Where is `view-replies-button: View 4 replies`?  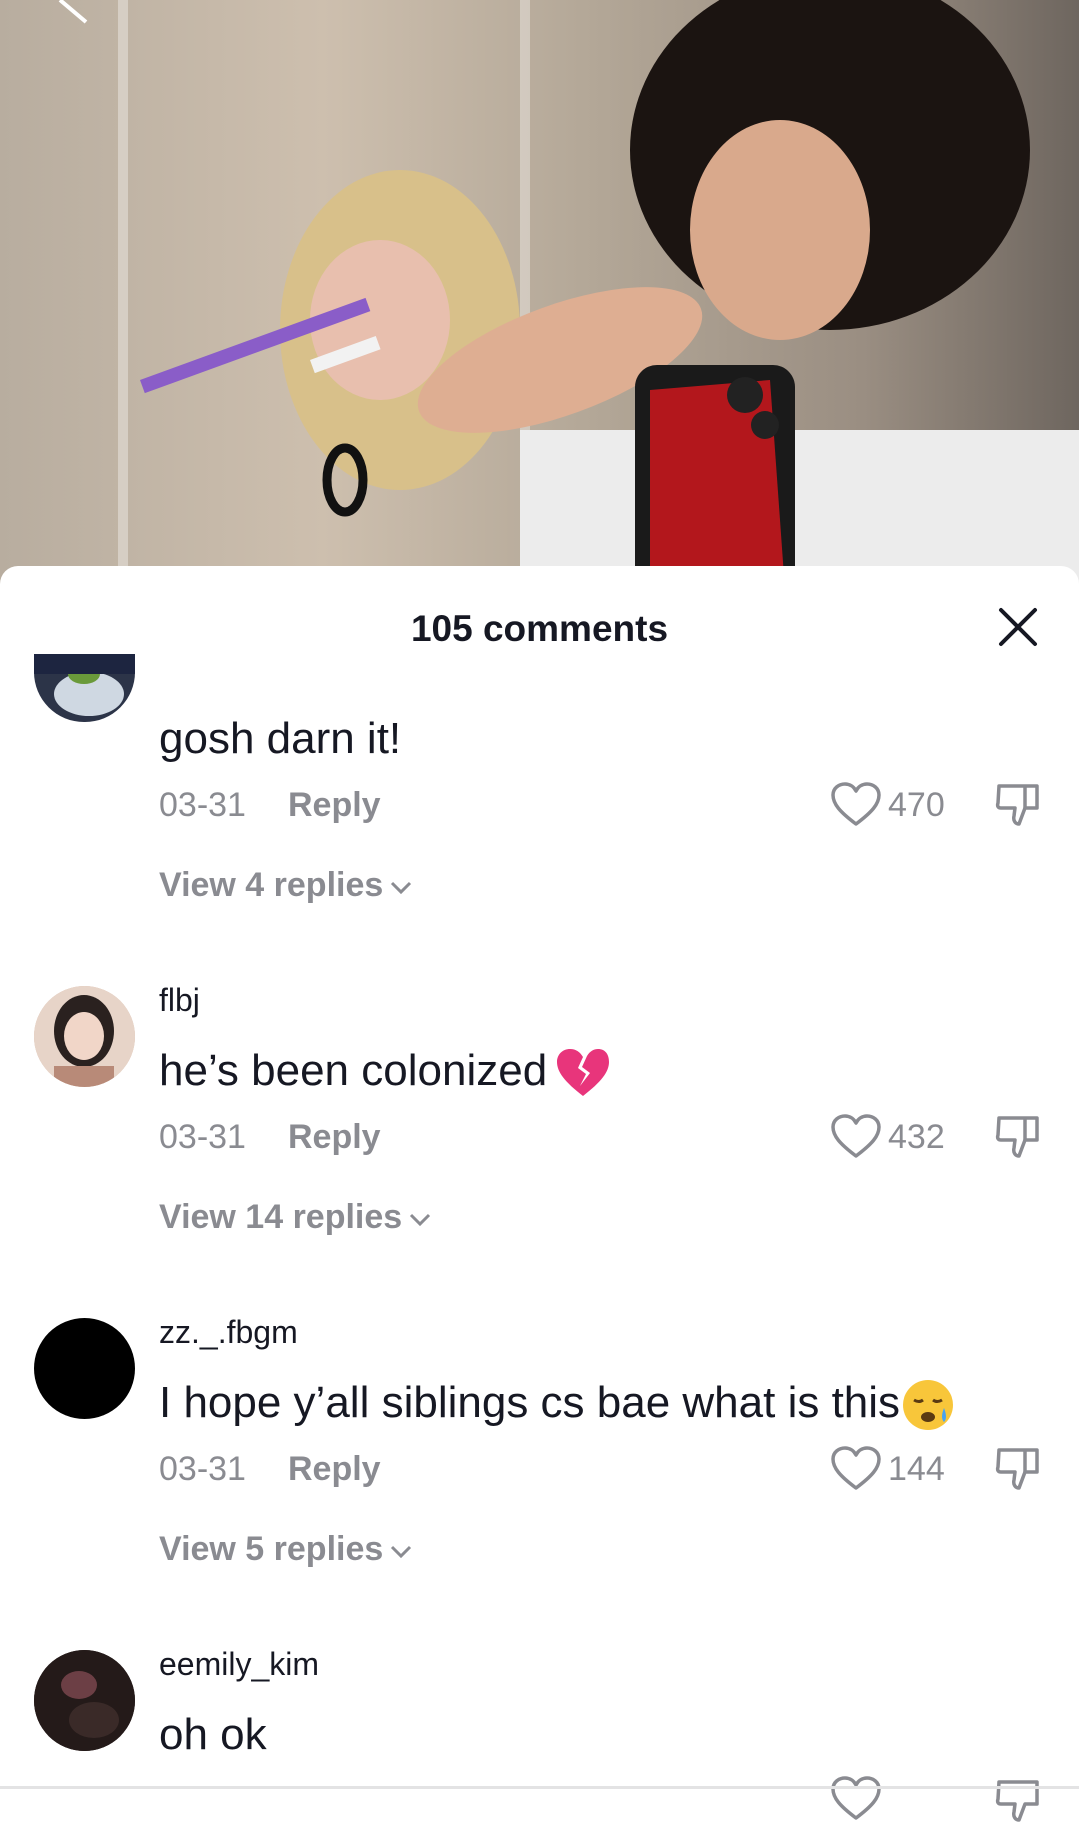
view-replies-button: View 4 replies is located at coordinates (286, 885).